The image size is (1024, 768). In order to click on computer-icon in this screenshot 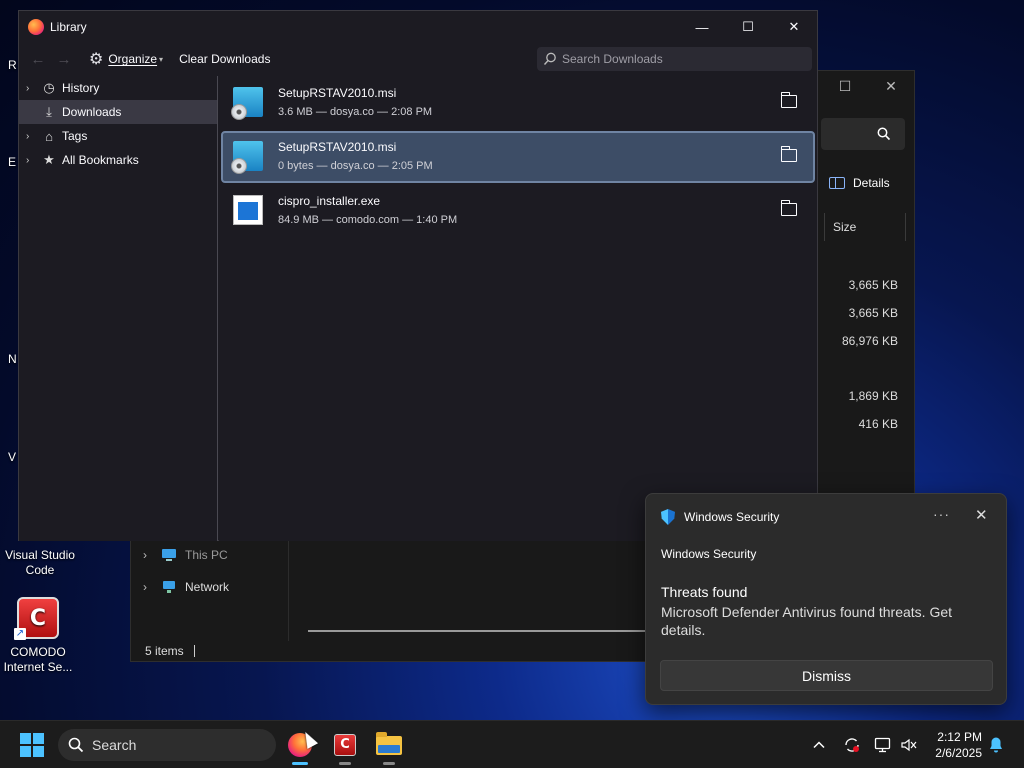, I will do `click(169, 555)`.